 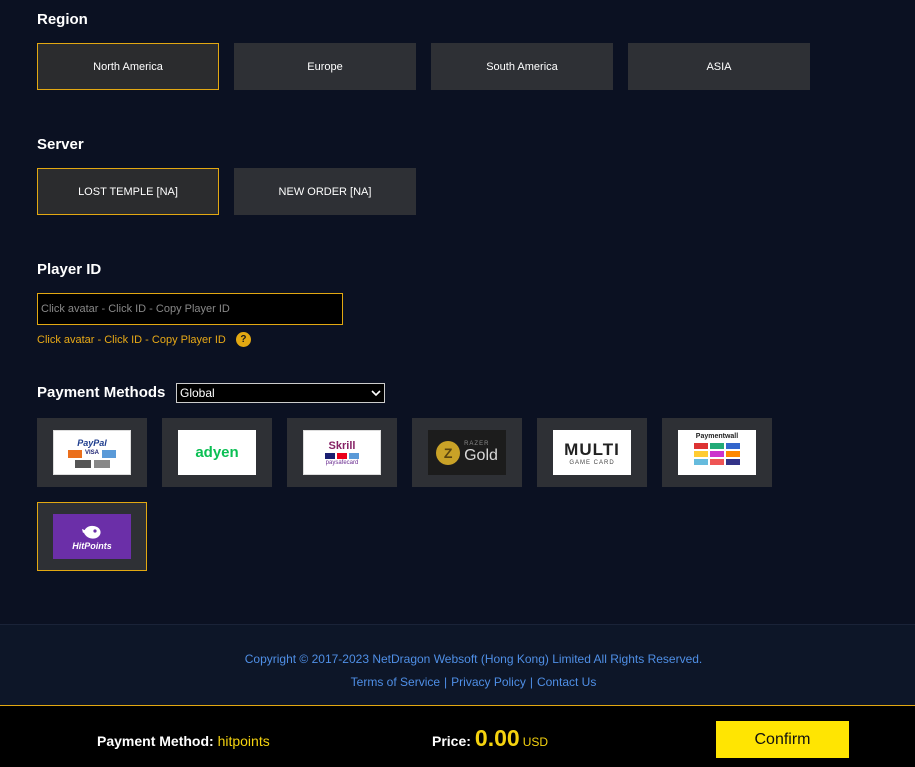 What do you see at coordinates (243, 741) in the screenshot?
I see `payment-method-value: hitpoints` at bounding box center [243, 741].